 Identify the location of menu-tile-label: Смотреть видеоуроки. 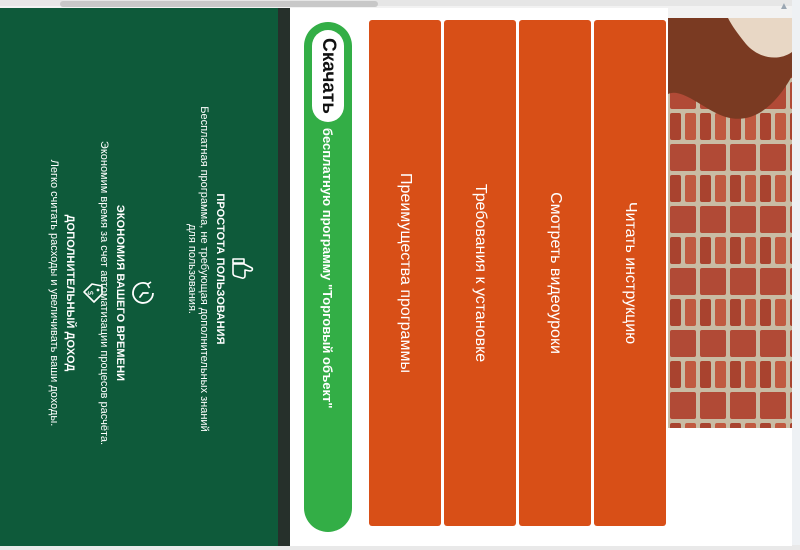
(555, 273).